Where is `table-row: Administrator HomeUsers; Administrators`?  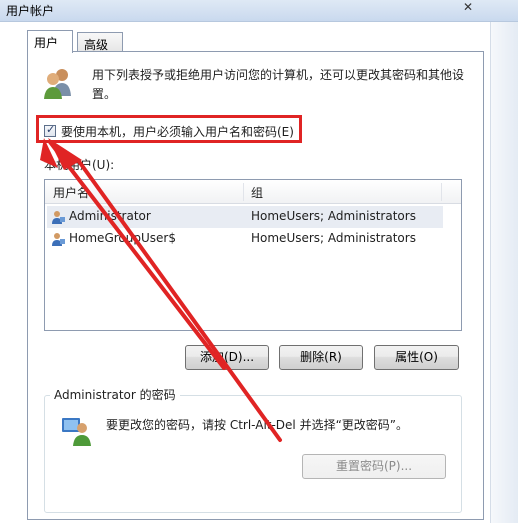 table-row: Administrator HomeUsers; Administrators is located at coordinates (245, 217).